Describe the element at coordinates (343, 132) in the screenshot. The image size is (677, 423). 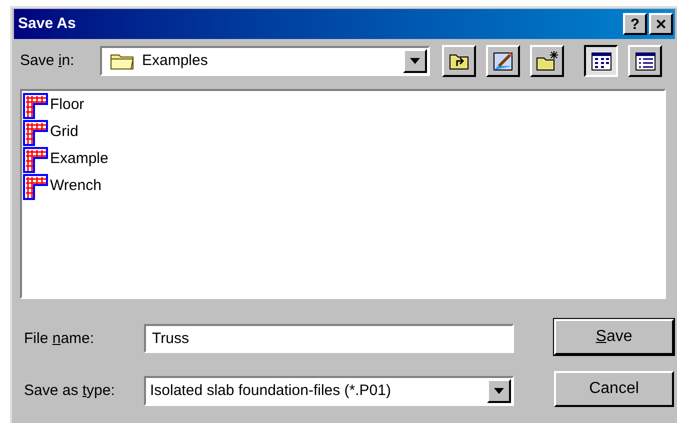
I see `file-item: Grid` at that location.